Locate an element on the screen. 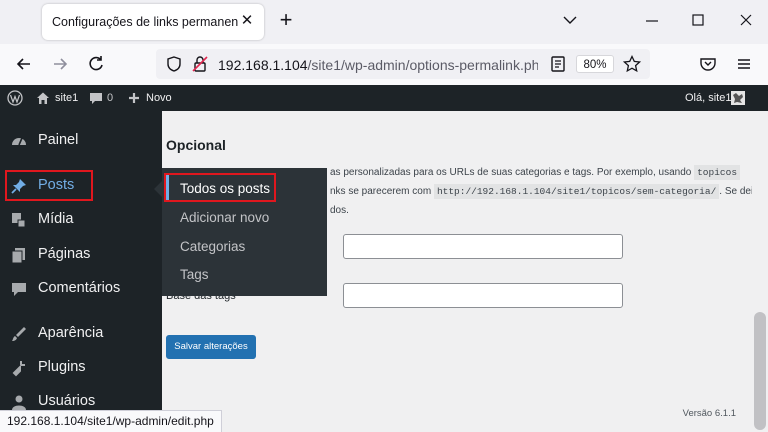  plus-icon is located at coordinates (134, 98).